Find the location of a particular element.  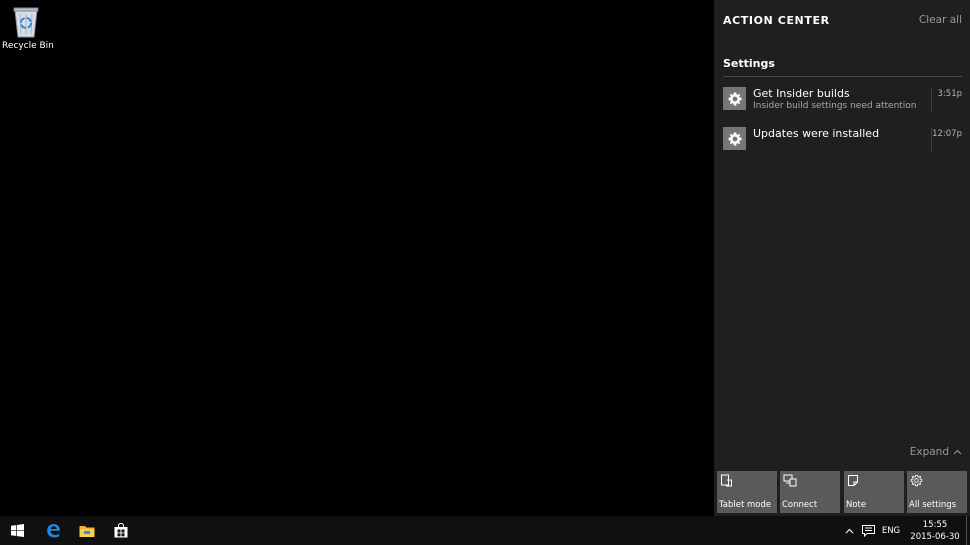

input-language-button: ENG is located at coordinates (891, 530).